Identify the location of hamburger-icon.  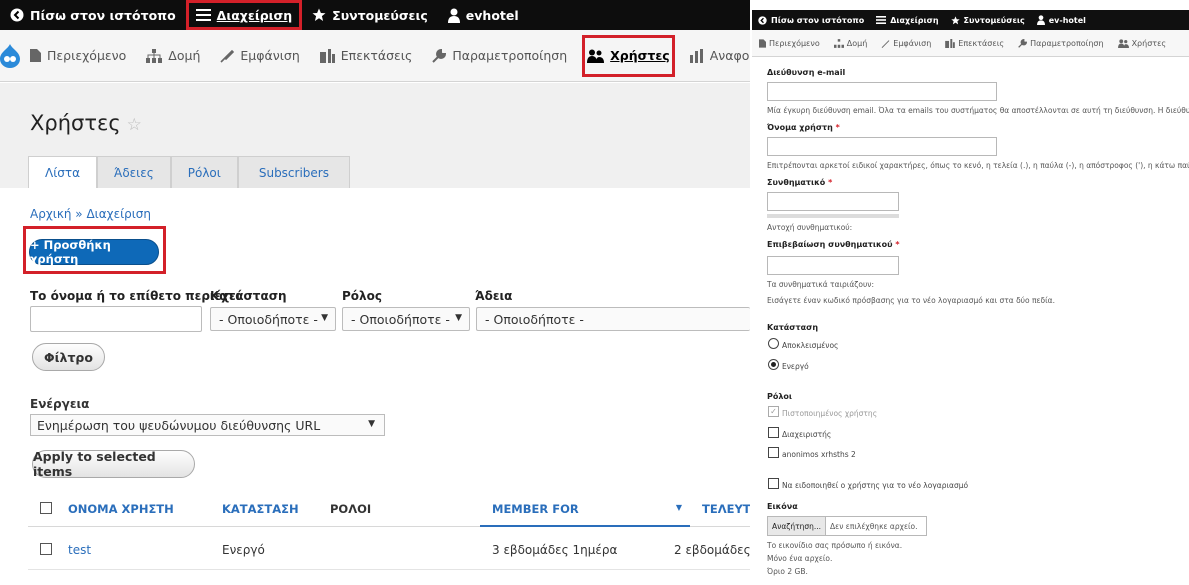
(881, 20).